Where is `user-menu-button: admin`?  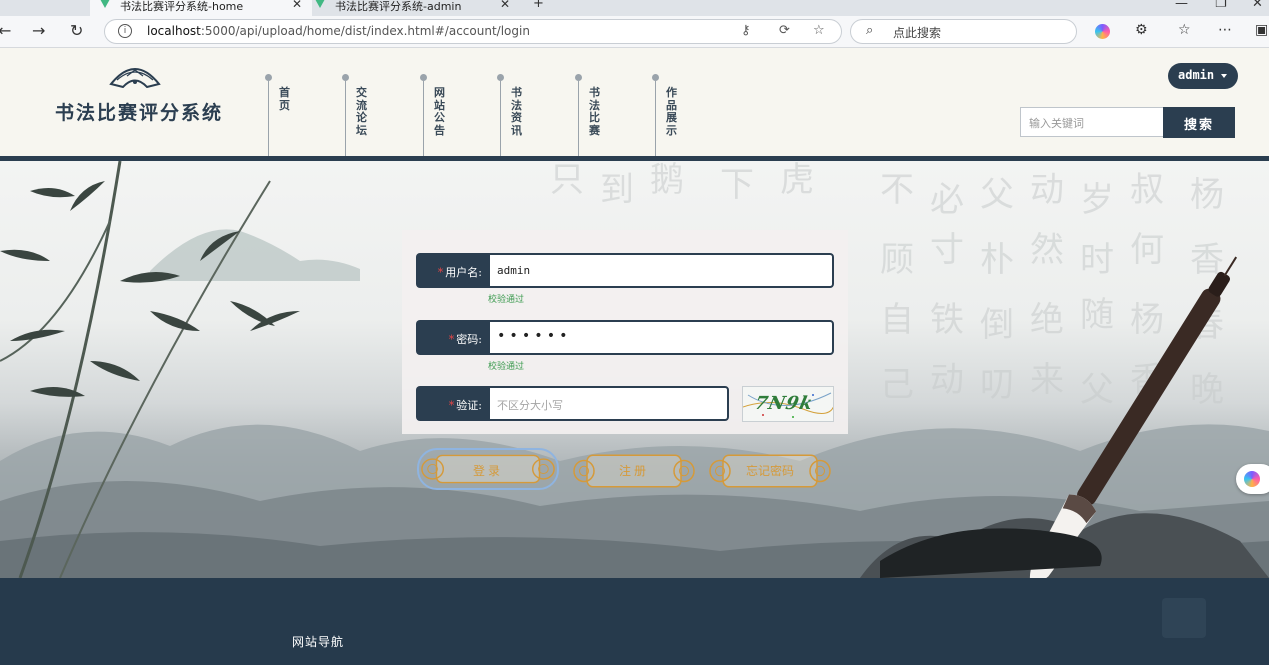 user-menu-button: admin is located at coordinates (1203, 76).